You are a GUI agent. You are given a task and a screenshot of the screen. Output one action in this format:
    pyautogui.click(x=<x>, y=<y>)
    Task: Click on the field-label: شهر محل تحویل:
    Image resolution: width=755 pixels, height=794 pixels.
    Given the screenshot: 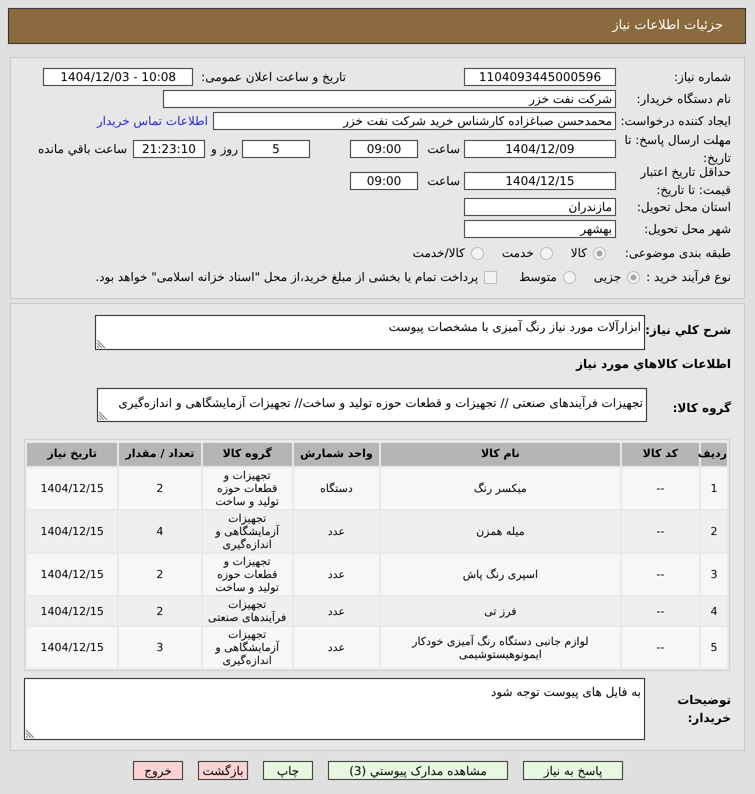 What is the action you would take?
    pyautogui.click(x=687, y=229)
    